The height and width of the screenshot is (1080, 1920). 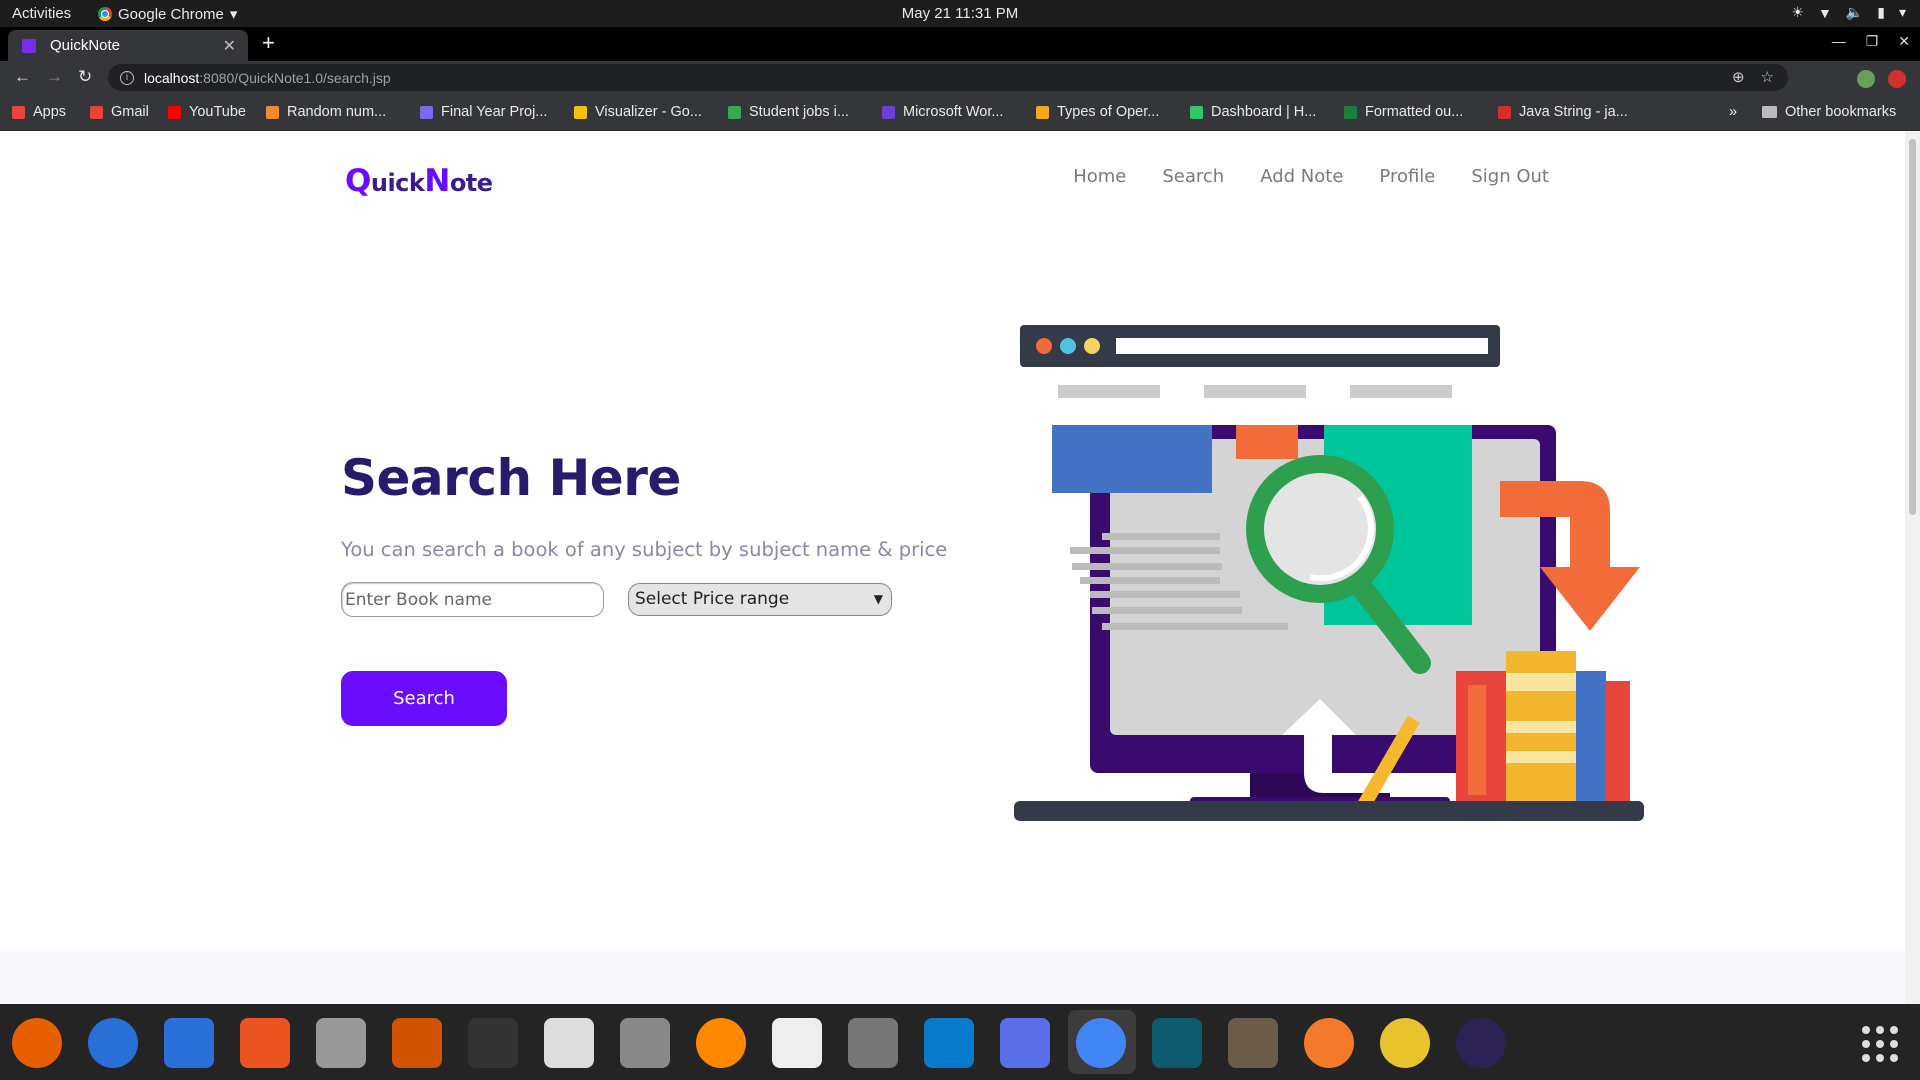 What do you see at coordinates (85, 45) in the screenshot?
I see `tab-title: QuickNote` at bounding box center [85, 45].